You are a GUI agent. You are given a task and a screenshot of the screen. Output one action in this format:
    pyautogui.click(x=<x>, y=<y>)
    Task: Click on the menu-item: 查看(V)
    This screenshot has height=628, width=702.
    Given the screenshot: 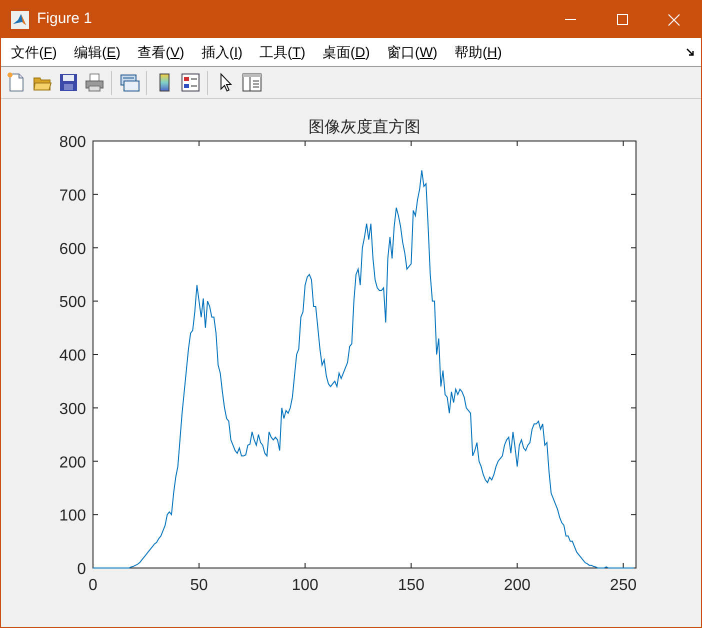 What is the action you would take?
    pyautogui.click(x=161, y=52)
    